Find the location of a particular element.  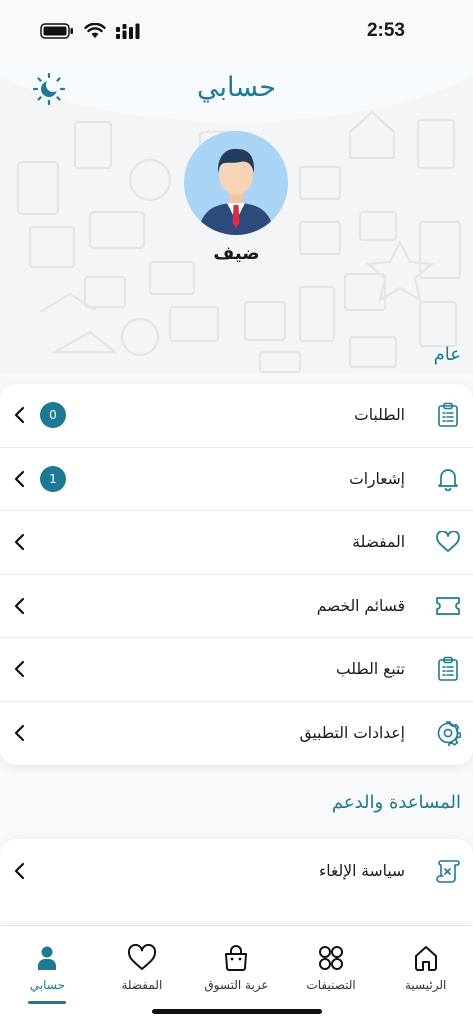

section-title-general: عام is located at coordinates (447, 354).